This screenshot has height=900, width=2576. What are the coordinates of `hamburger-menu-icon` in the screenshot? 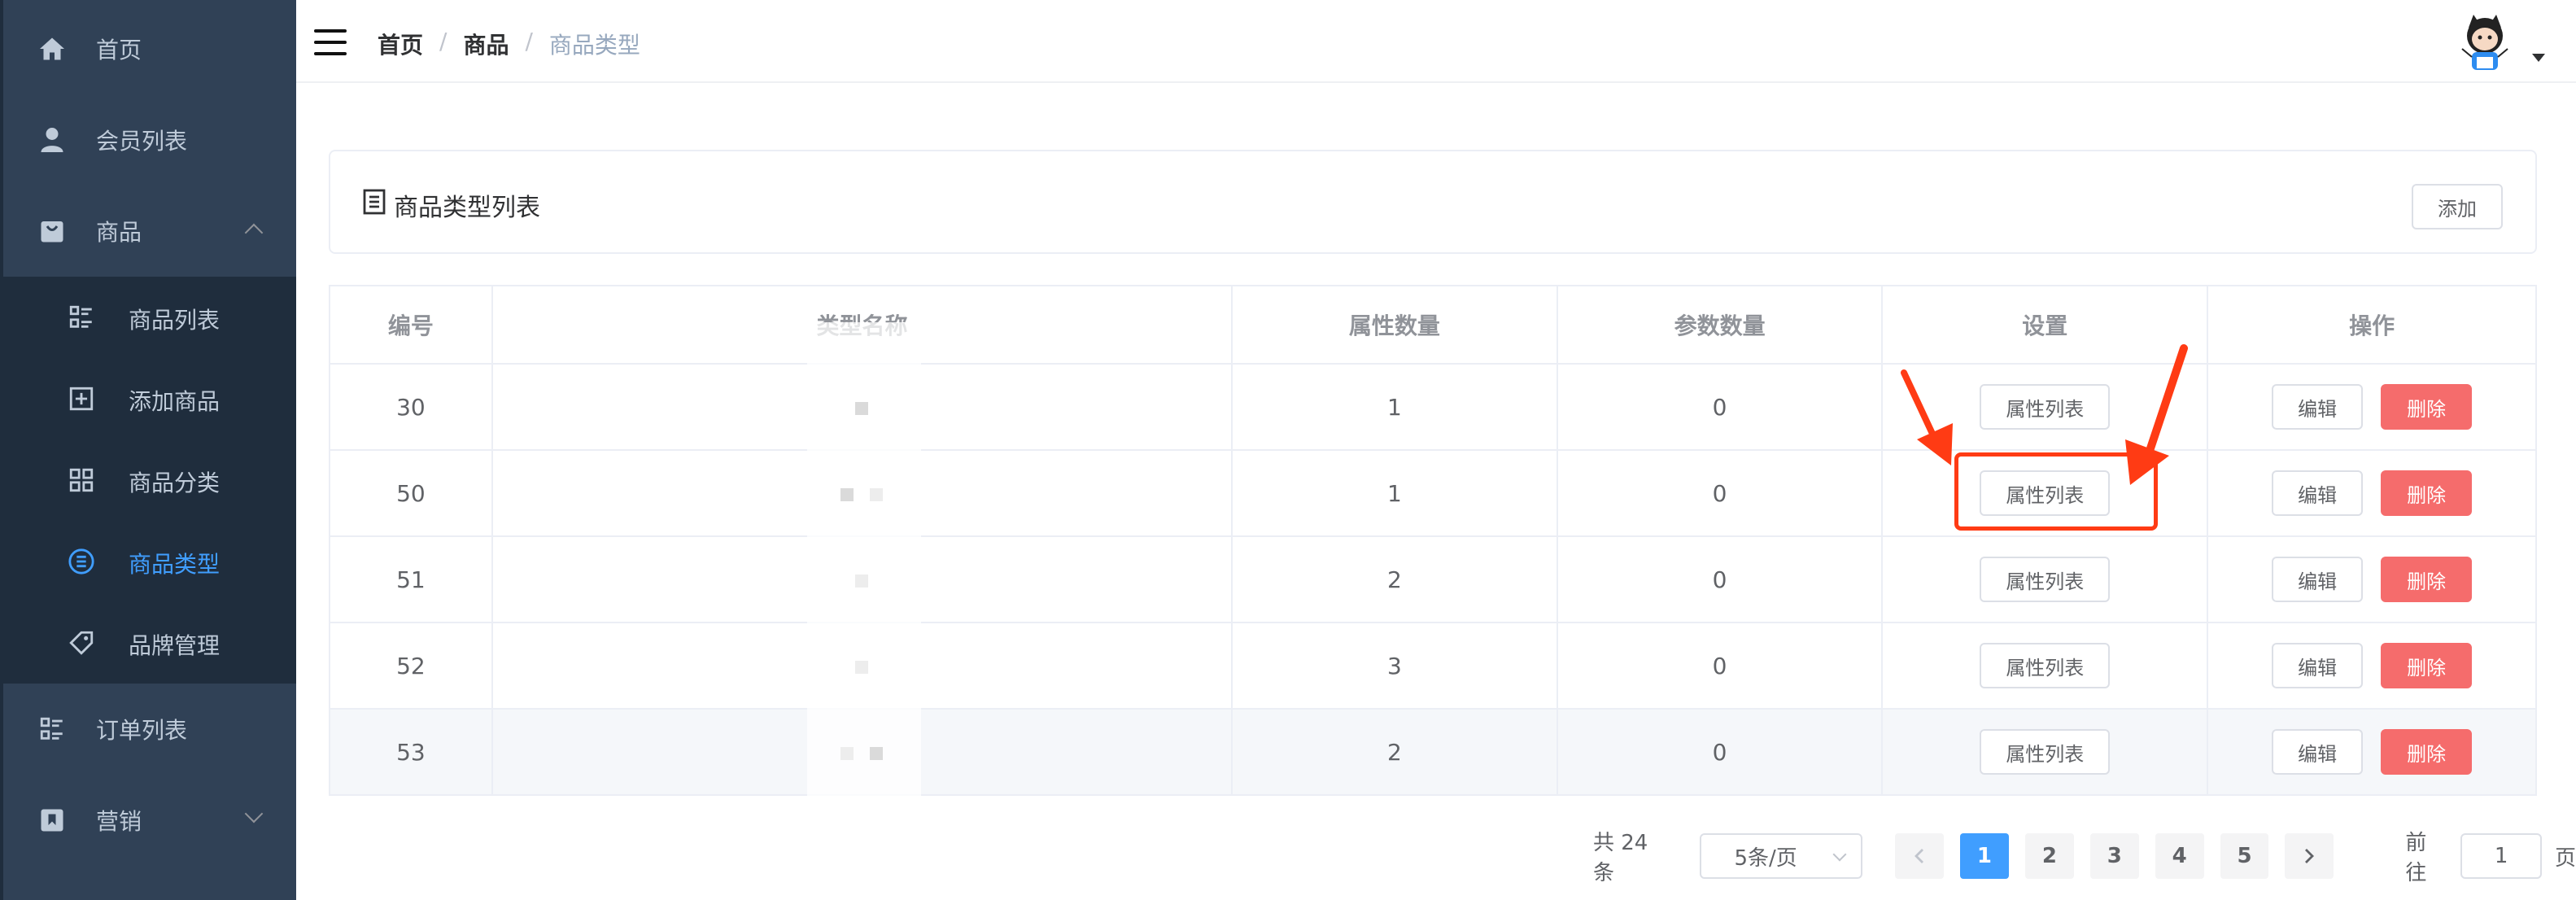 It's located at (330, 42).